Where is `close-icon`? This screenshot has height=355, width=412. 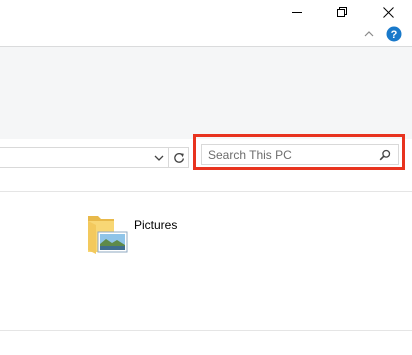
close-icon is located at coordinates (388, 12).